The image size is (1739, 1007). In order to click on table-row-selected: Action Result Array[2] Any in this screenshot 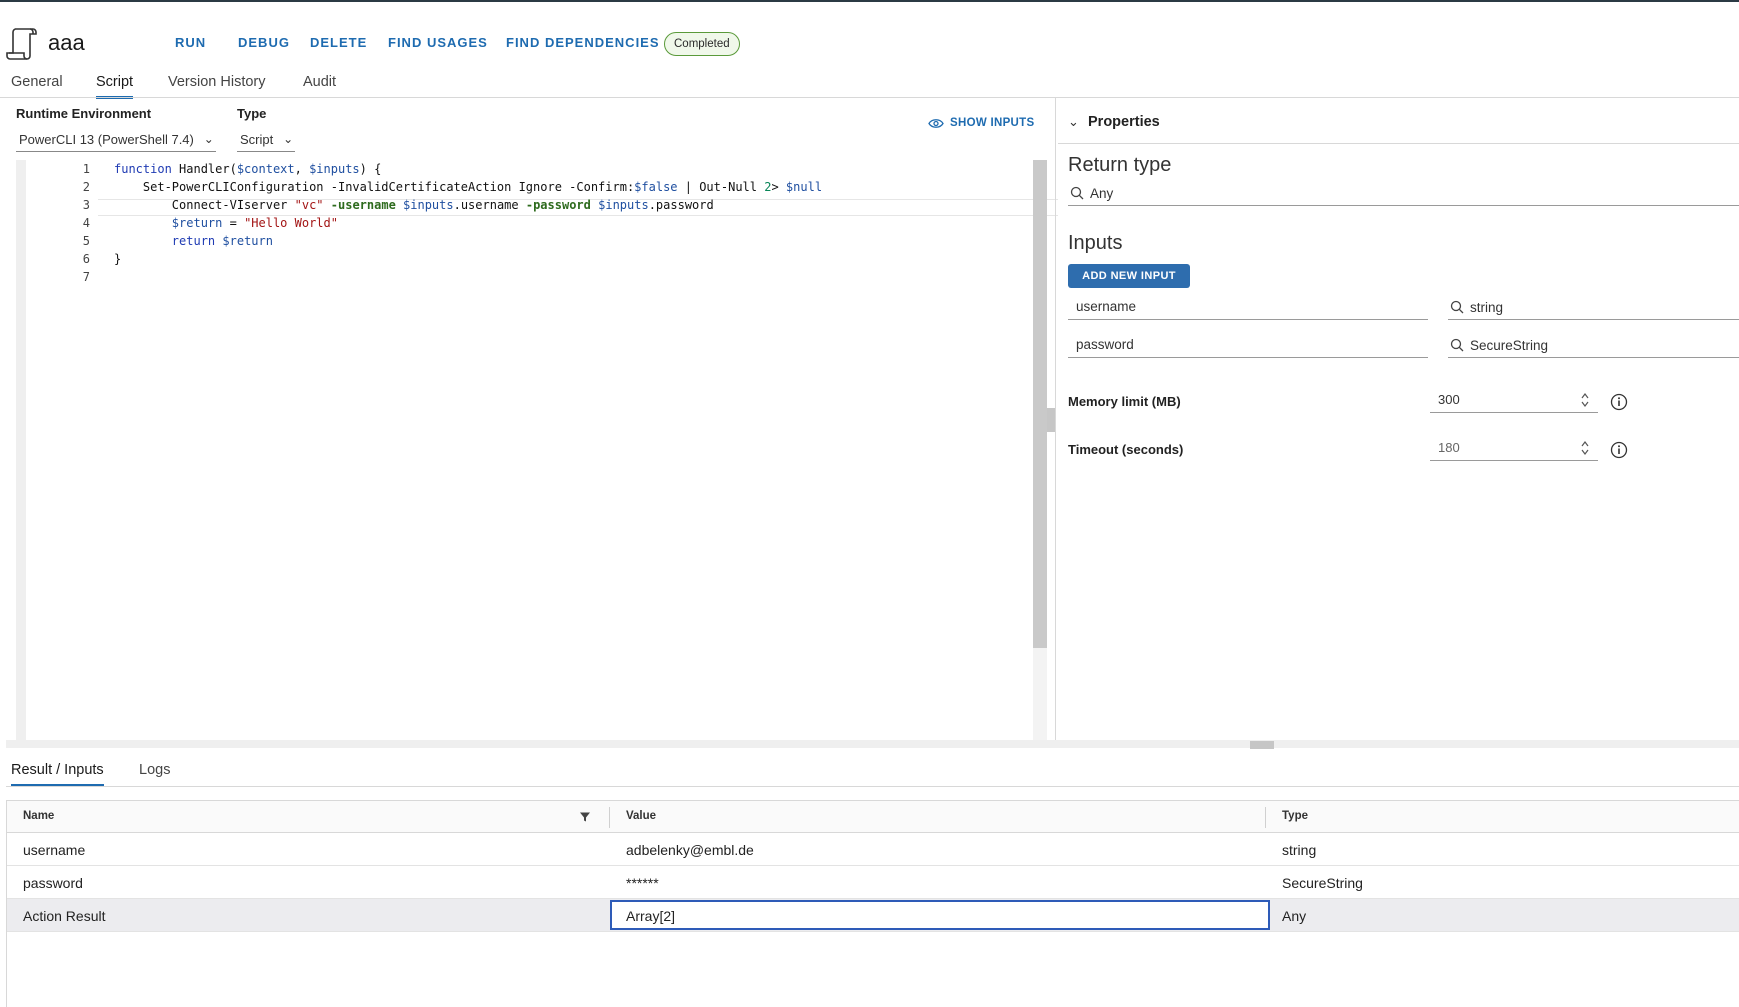, I will do `click(873, 915)`.